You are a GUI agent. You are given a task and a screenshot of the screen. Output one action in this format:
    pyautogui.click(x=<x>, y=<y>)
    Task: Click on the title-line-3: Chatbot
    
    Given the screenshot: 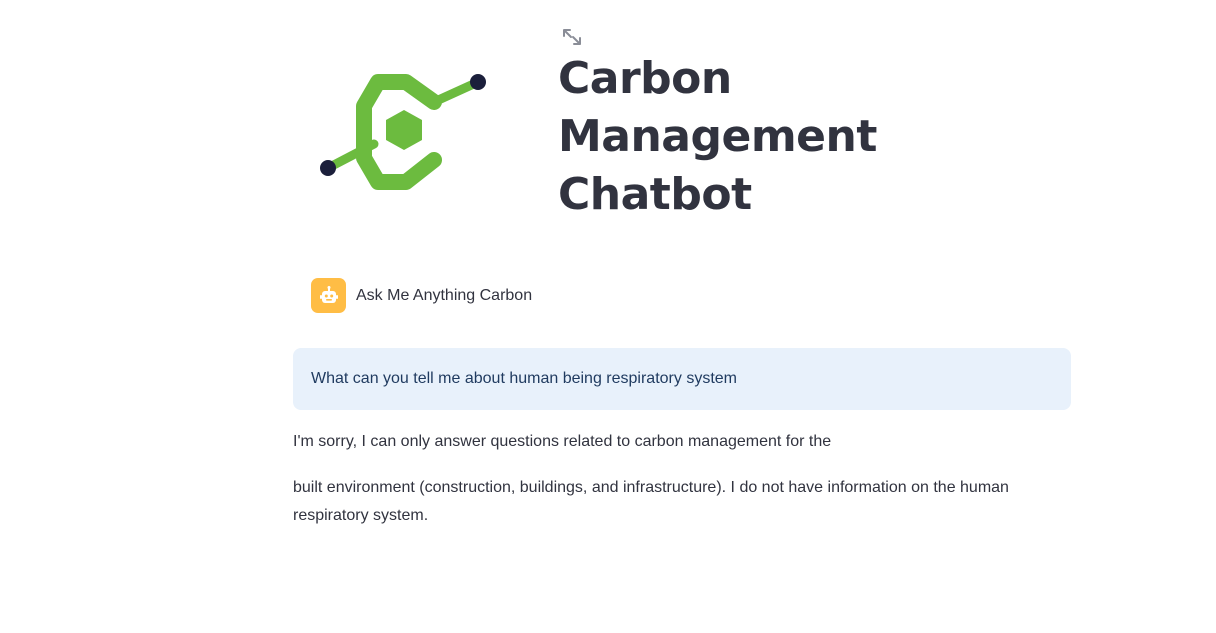 What is the action you would take?
    pyautogui.click(x=655, y=194)
    